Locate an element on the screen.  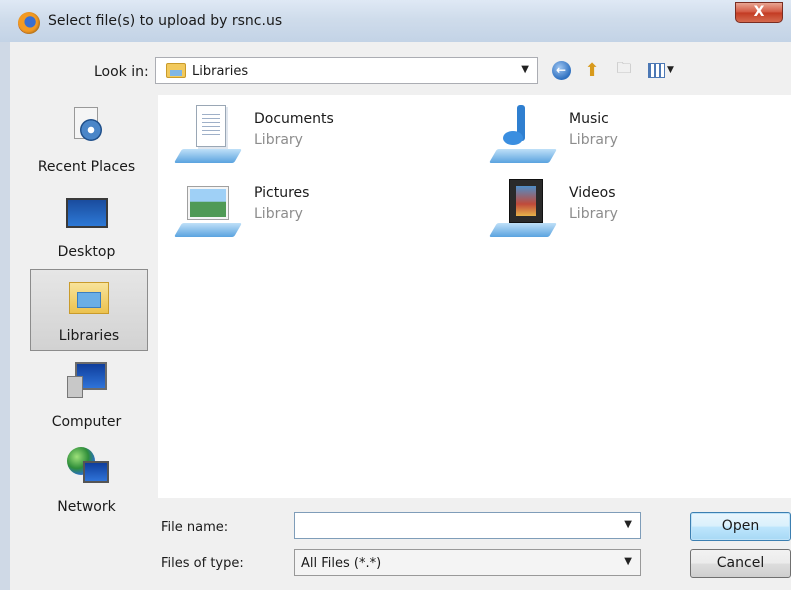
list-item-videos: Videos Library is located at coordinates (635, 209).